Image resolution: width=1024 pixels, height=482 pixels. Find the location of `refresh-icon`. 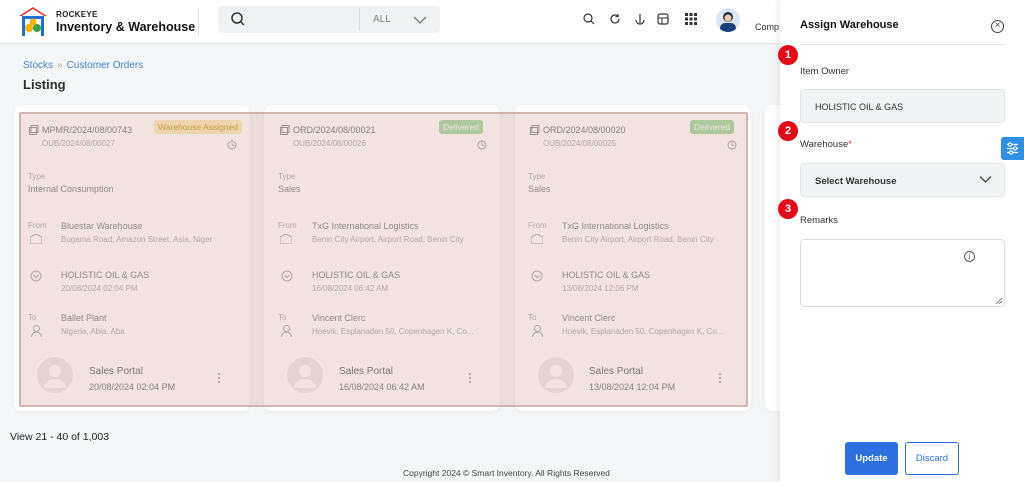

refresh-icon is located at coordinates (615, 19).